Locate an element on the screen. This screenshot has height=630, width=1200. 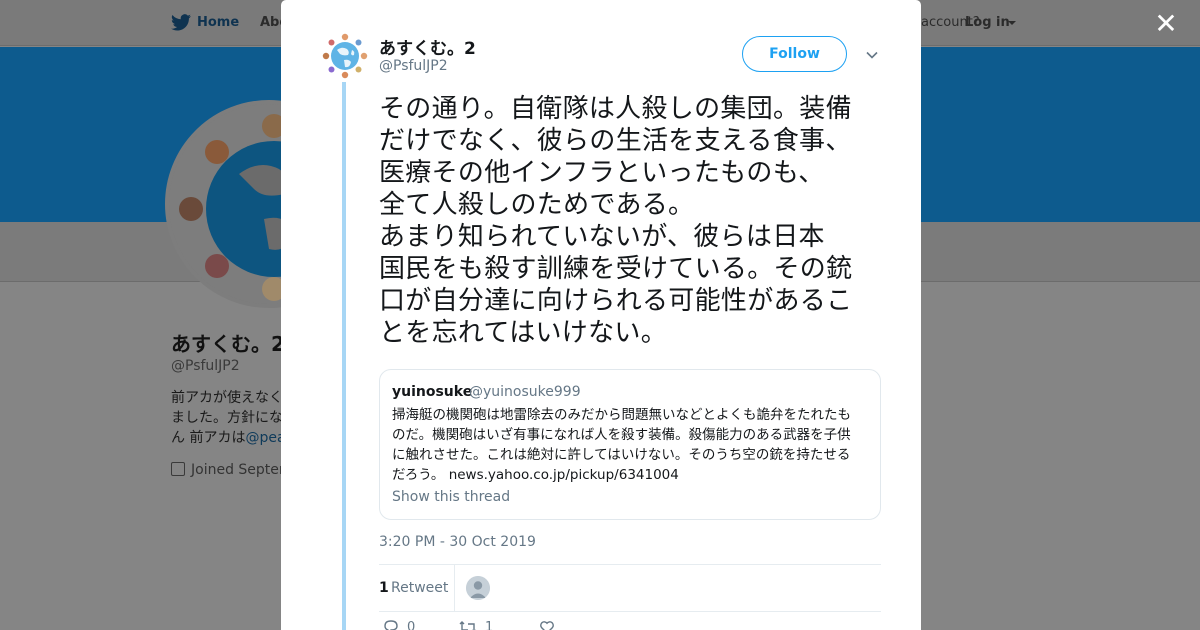
retweet-icon is located at coordinates (468, 625).